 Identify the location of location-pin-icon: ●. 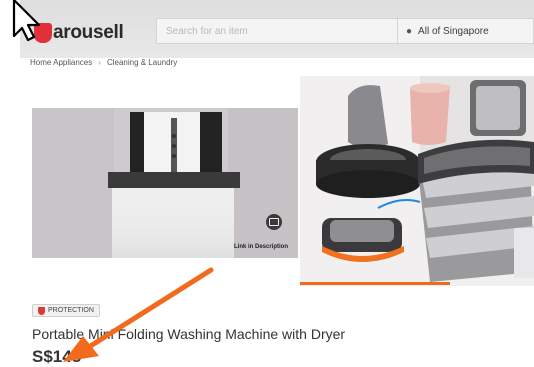
(409, 31).